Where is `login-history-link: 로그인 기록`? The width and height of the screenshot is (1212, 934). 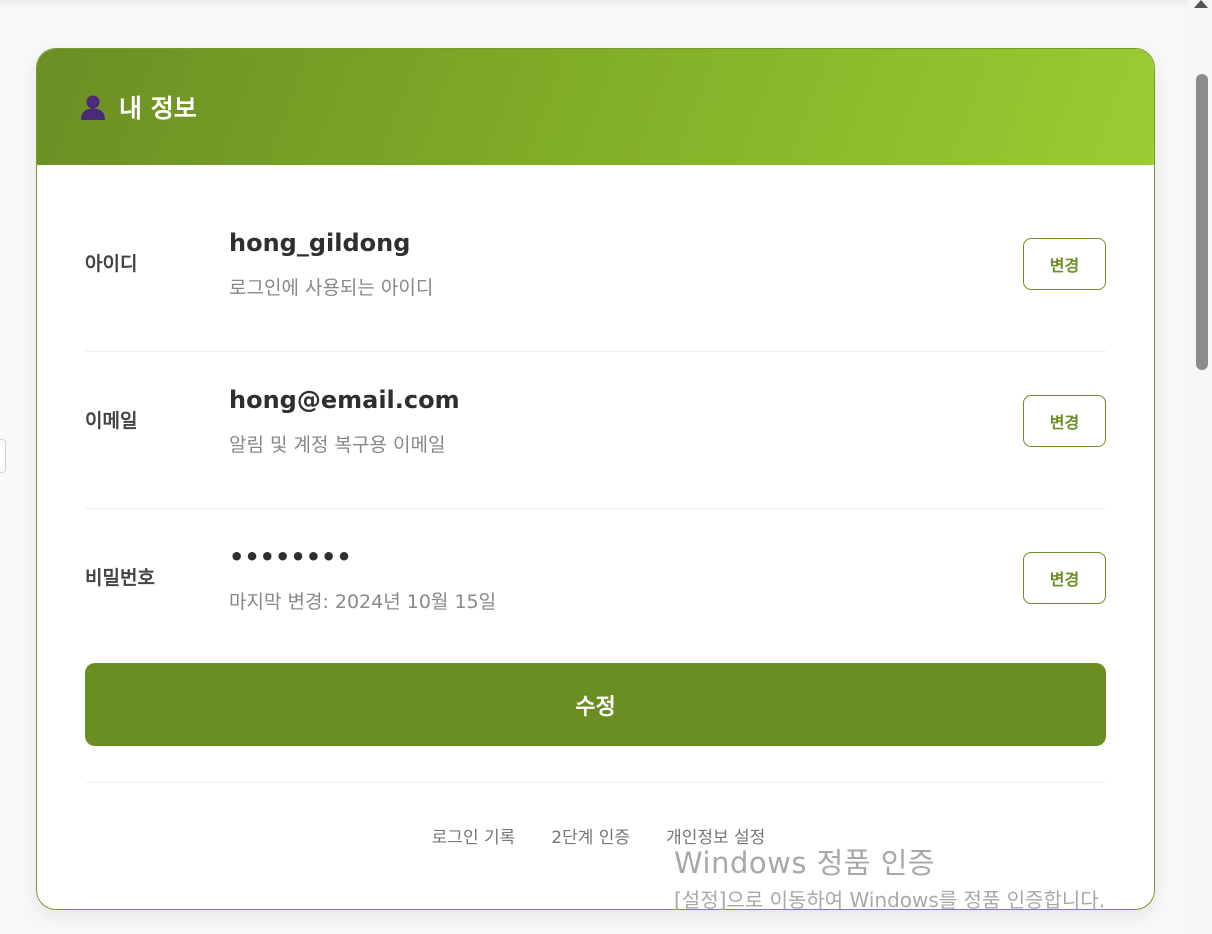 login-history-link: 로그인 기록 is located at coordinates (474, 835).